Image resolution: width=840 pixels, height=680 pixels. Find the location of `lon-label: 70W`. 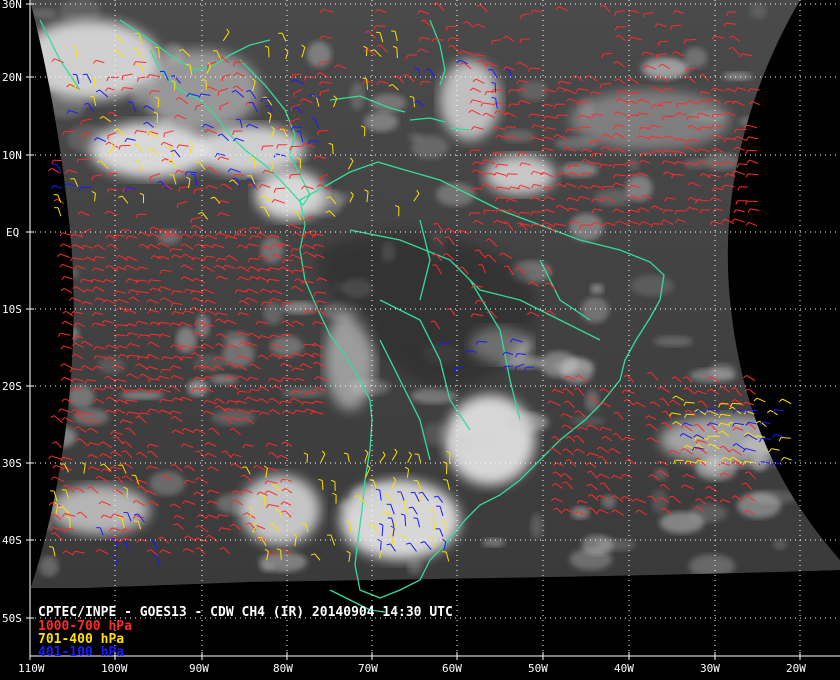

lon-label: 70W is located at coordinates (368, 668).